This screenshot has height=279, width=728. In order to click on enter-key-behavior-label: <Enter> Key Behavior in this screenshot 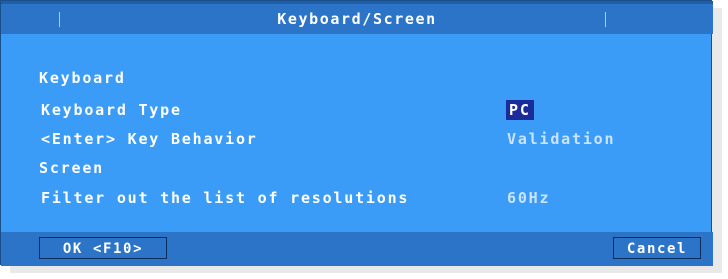, I will do `click(149, 139)`.